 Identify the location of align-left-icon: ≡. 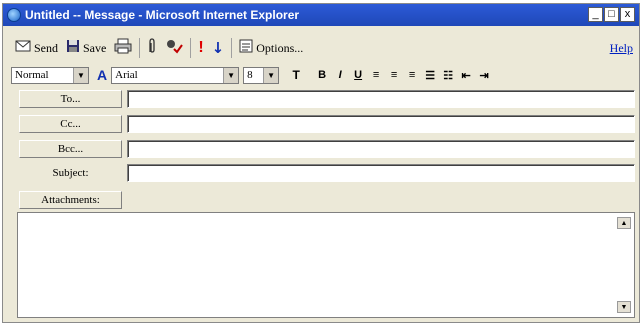
(376, 75).